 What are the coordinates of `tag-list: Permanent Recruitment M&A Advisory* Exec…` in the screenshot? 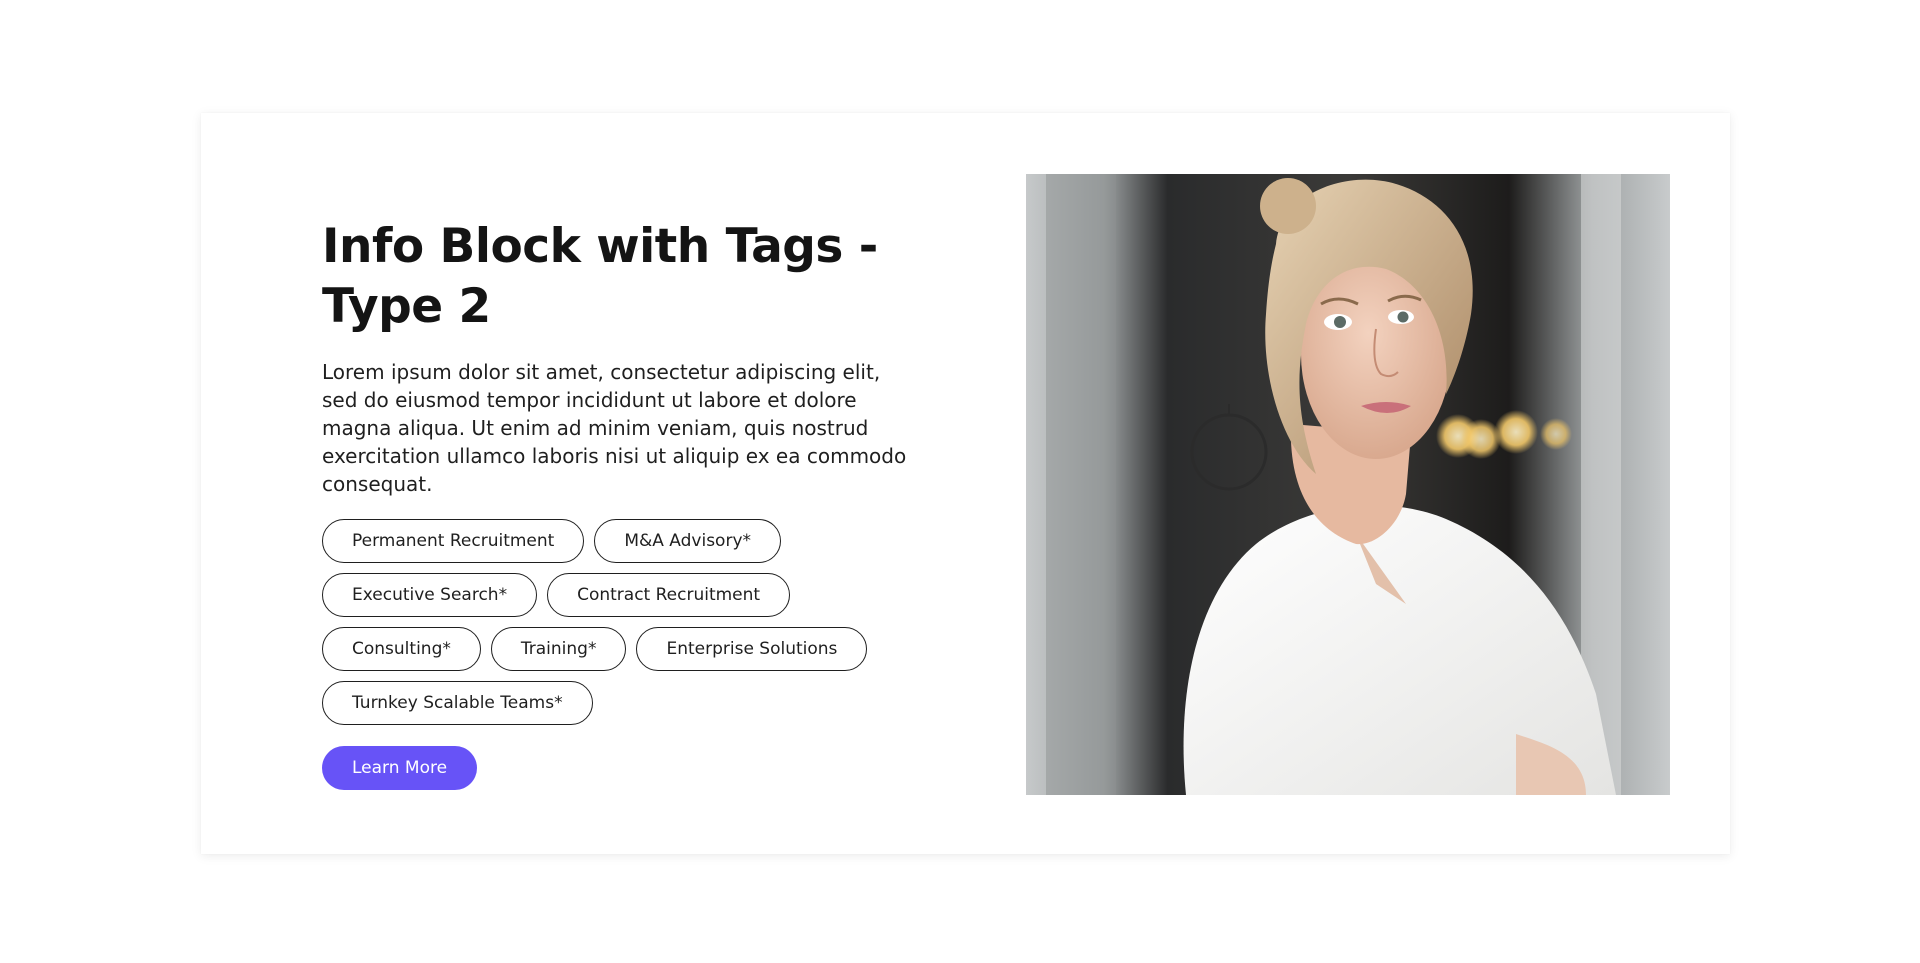 It's located at (612, 622).